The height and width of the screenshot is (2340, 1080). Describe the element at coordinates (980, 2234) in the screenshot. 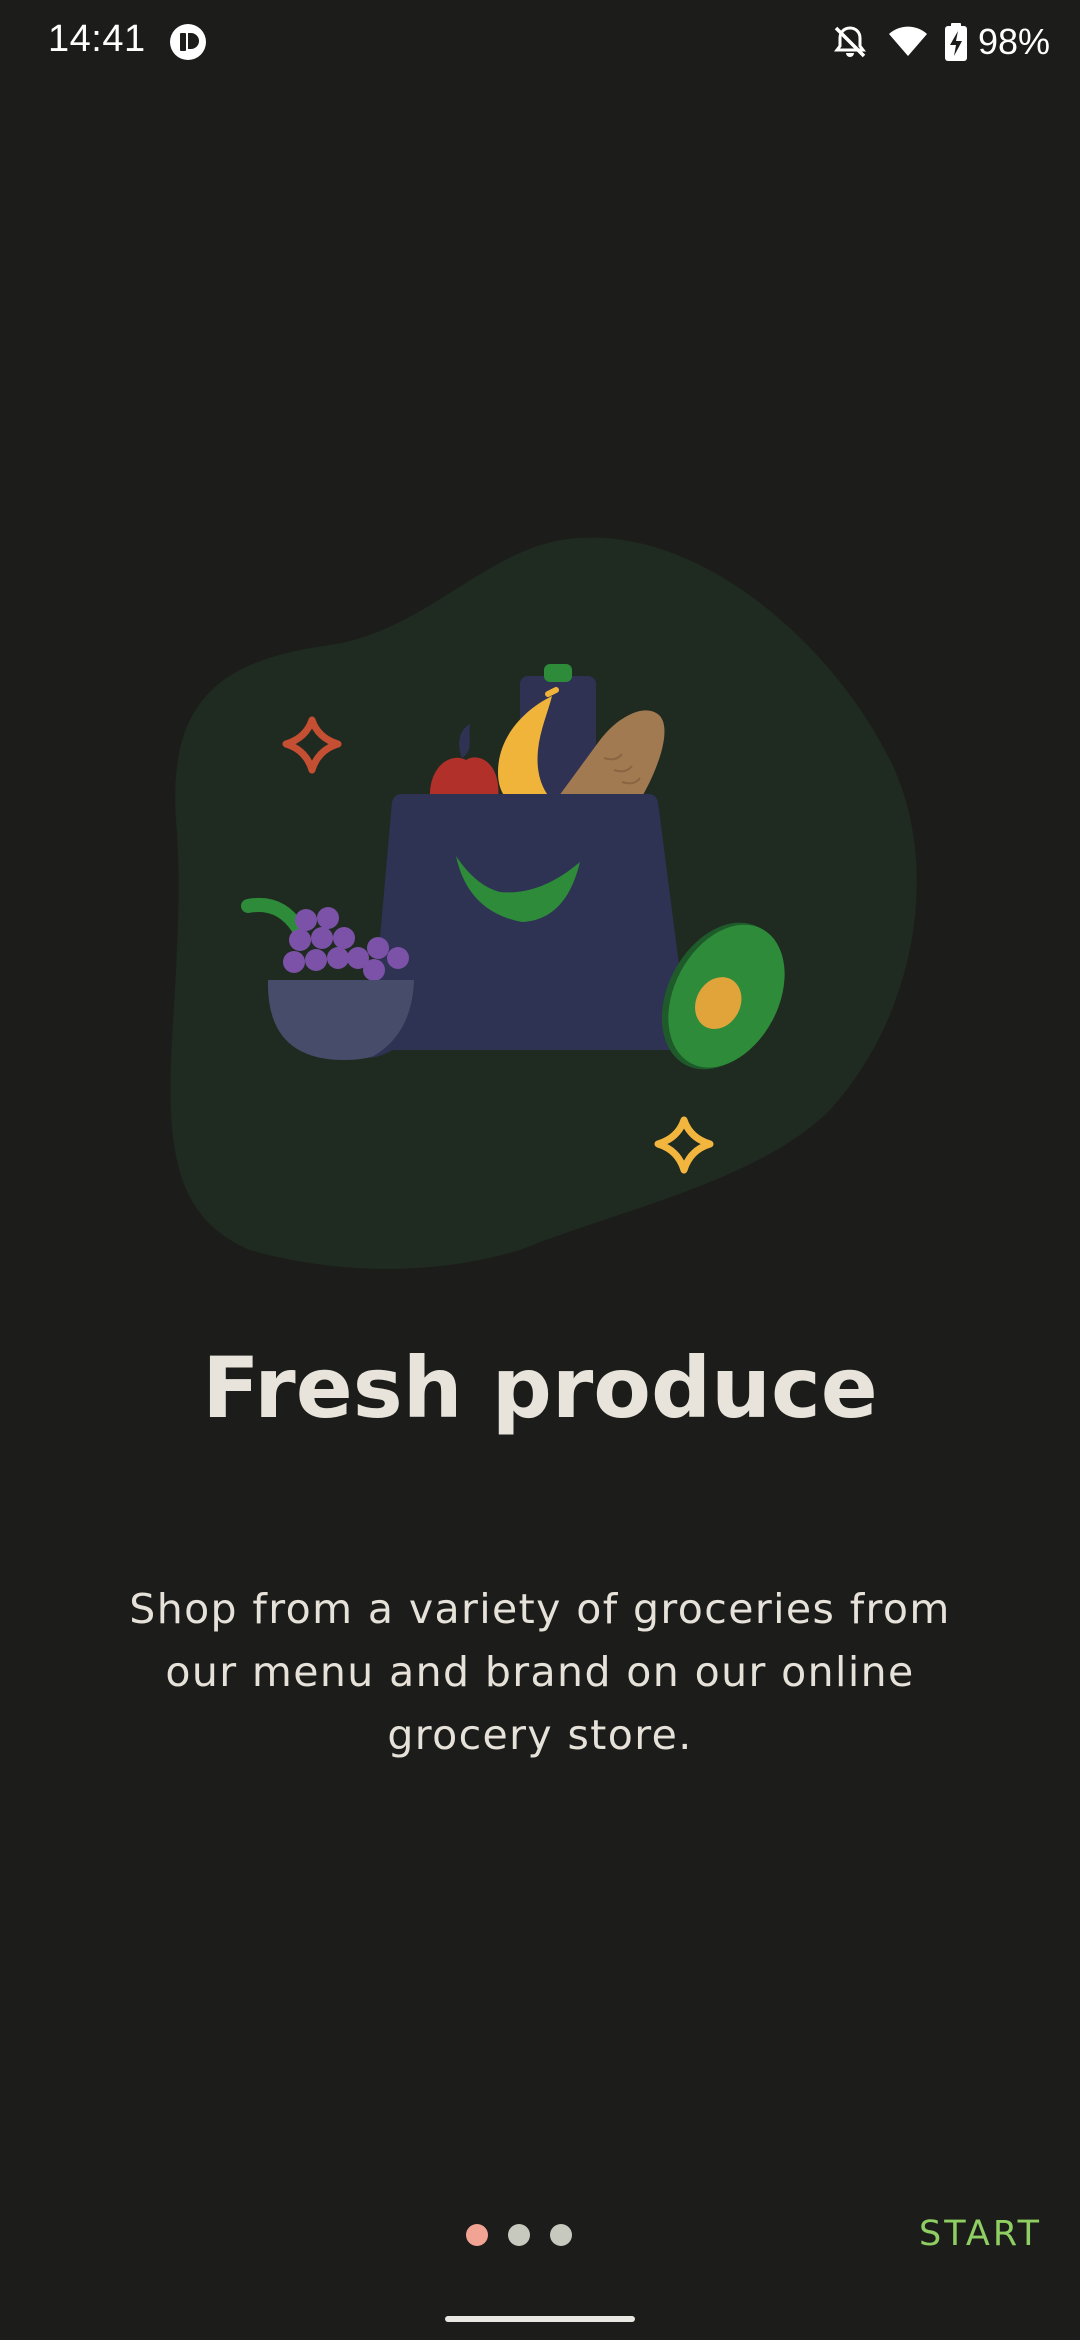

I see `start-button: START` at that location.